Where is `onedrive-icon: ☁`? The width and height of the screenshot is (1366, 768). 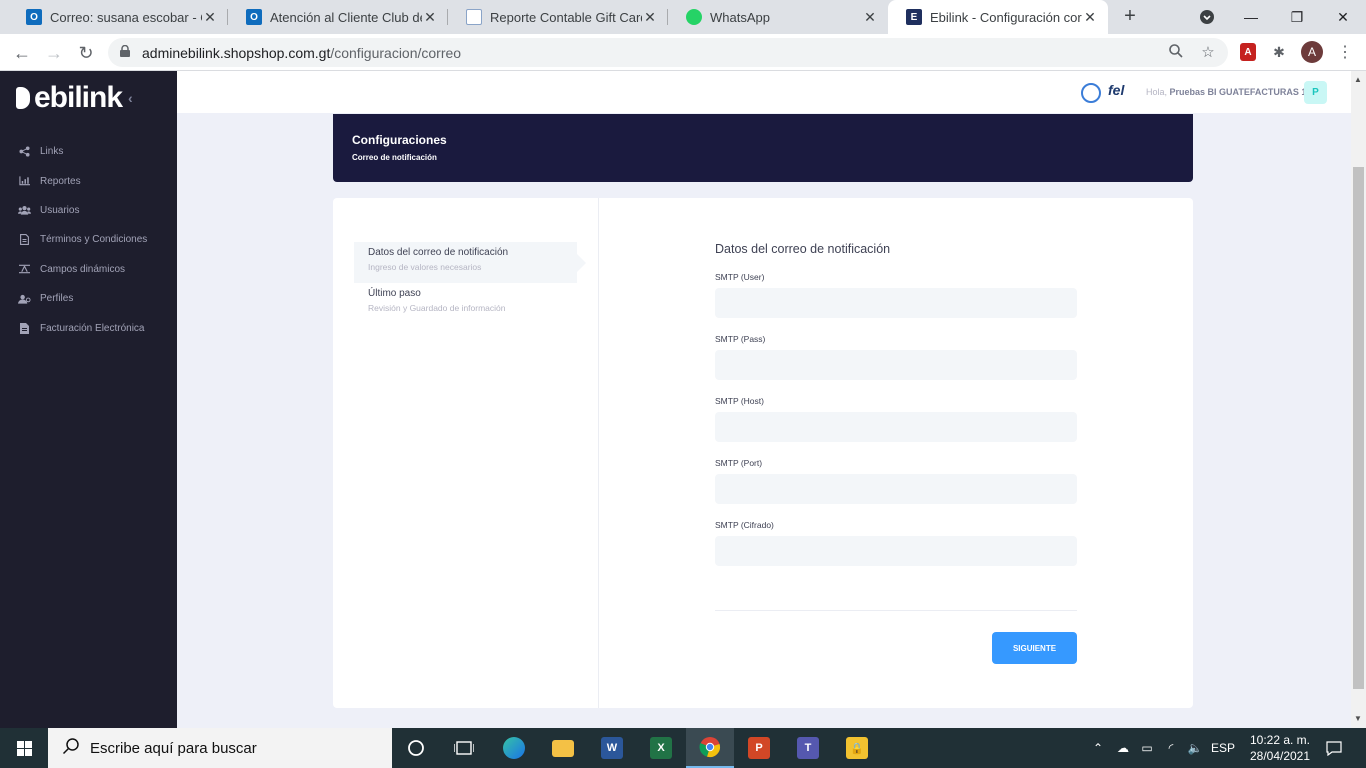 onedrive-icon: ☁ is located at coordinates (1123, 748).